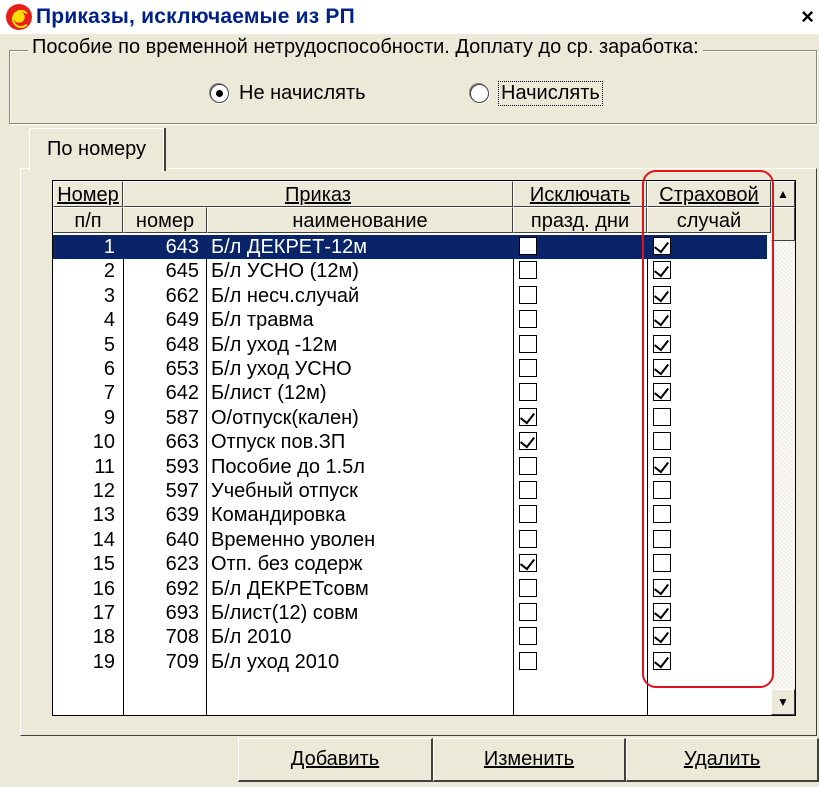  I want to click on order-code: 649, so click(182, 320).